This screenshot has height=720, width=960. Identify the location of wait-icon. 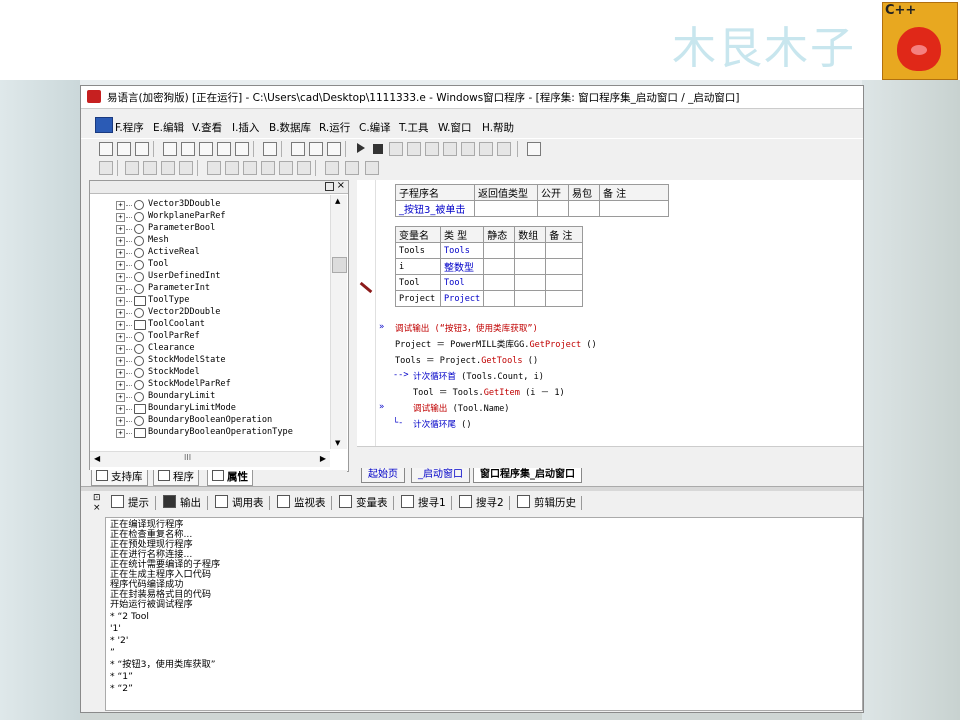
(504, 149).